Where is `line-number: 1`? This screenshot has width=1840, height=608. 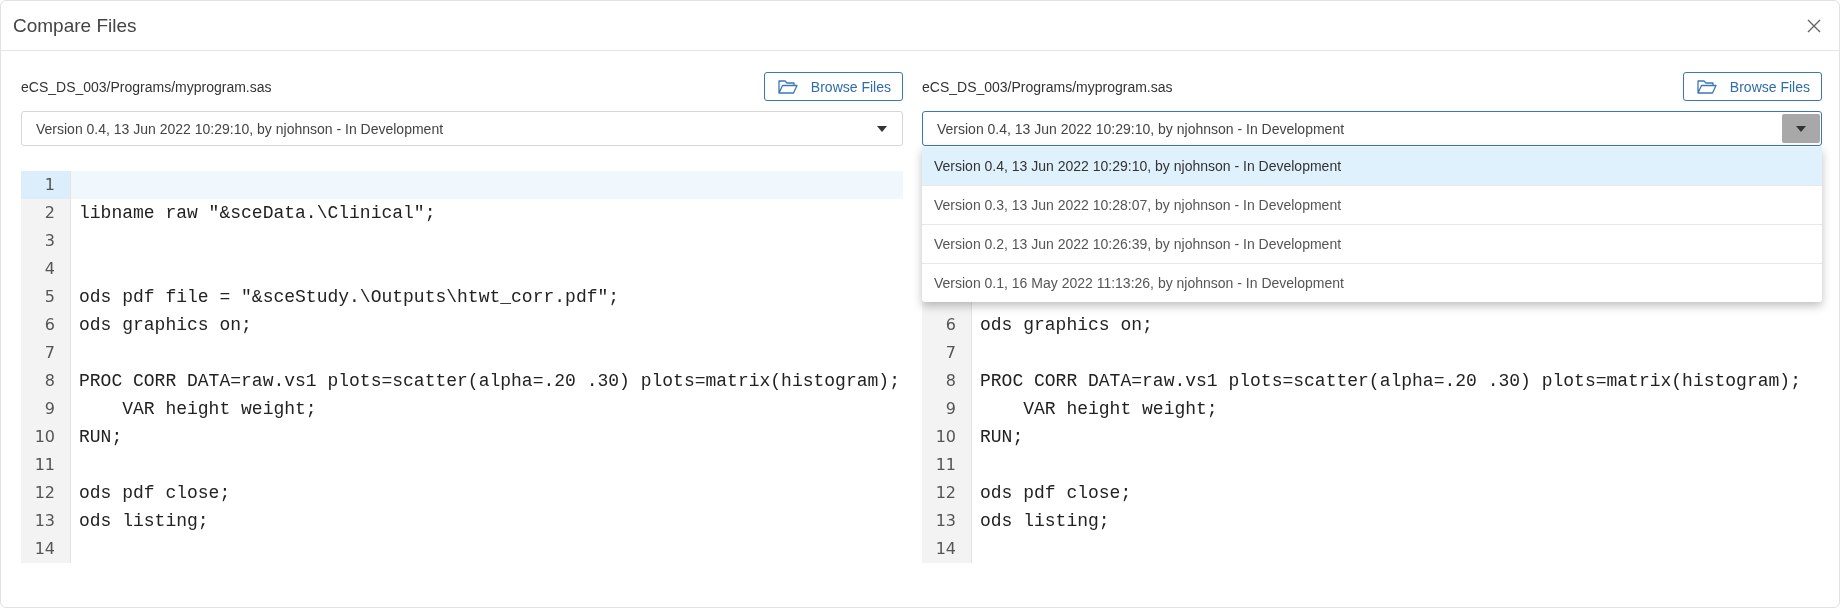
line-number: 1 is located at coordinates (45, 185).